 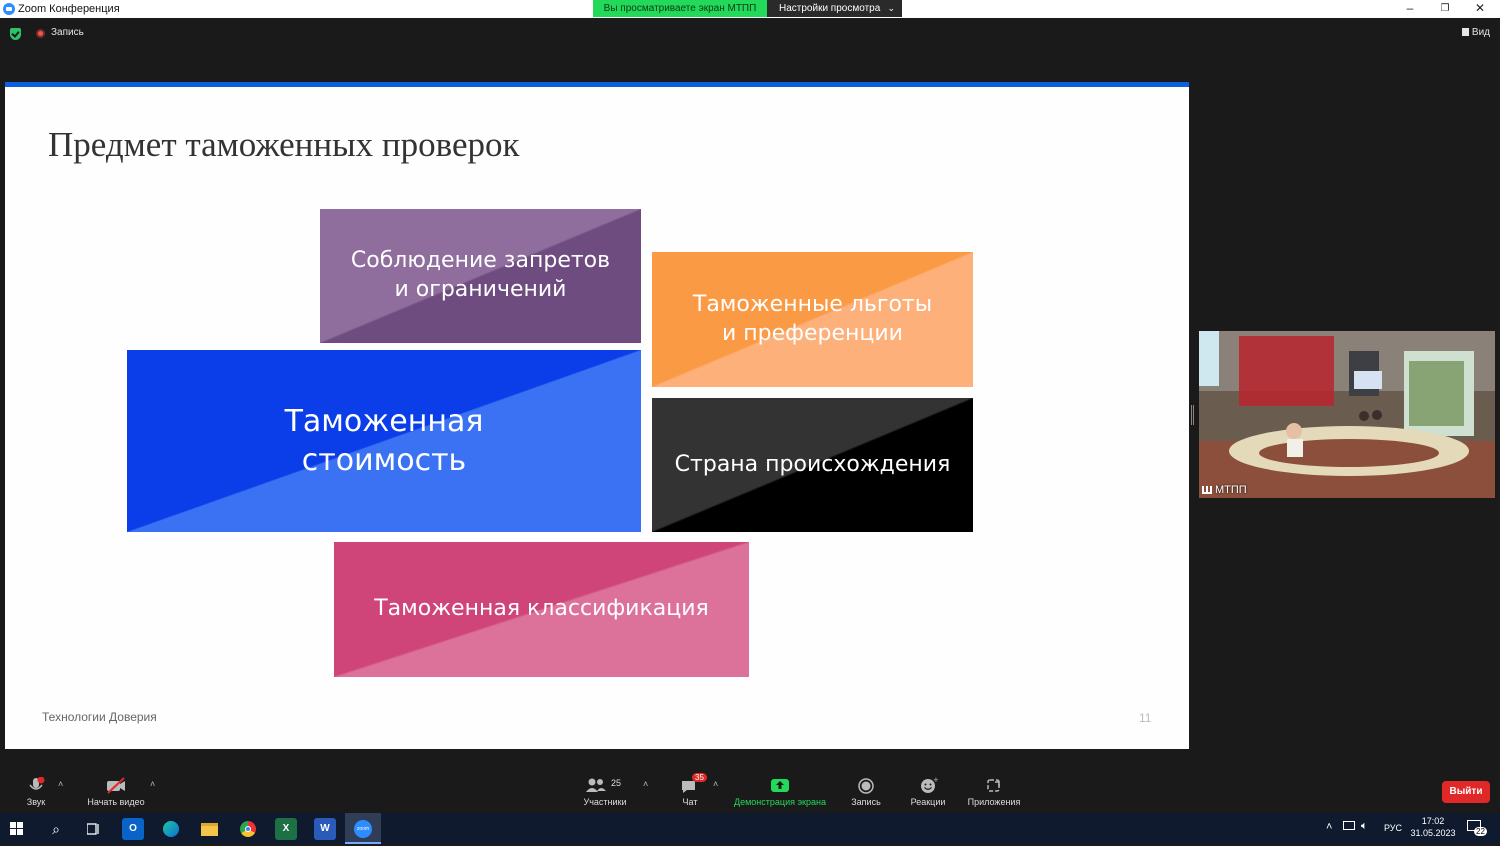 What do you see at coordinates (715, 784) in the screenshot?
I see `chat-caret-icon: ˄` at bounding box center [715, 784].